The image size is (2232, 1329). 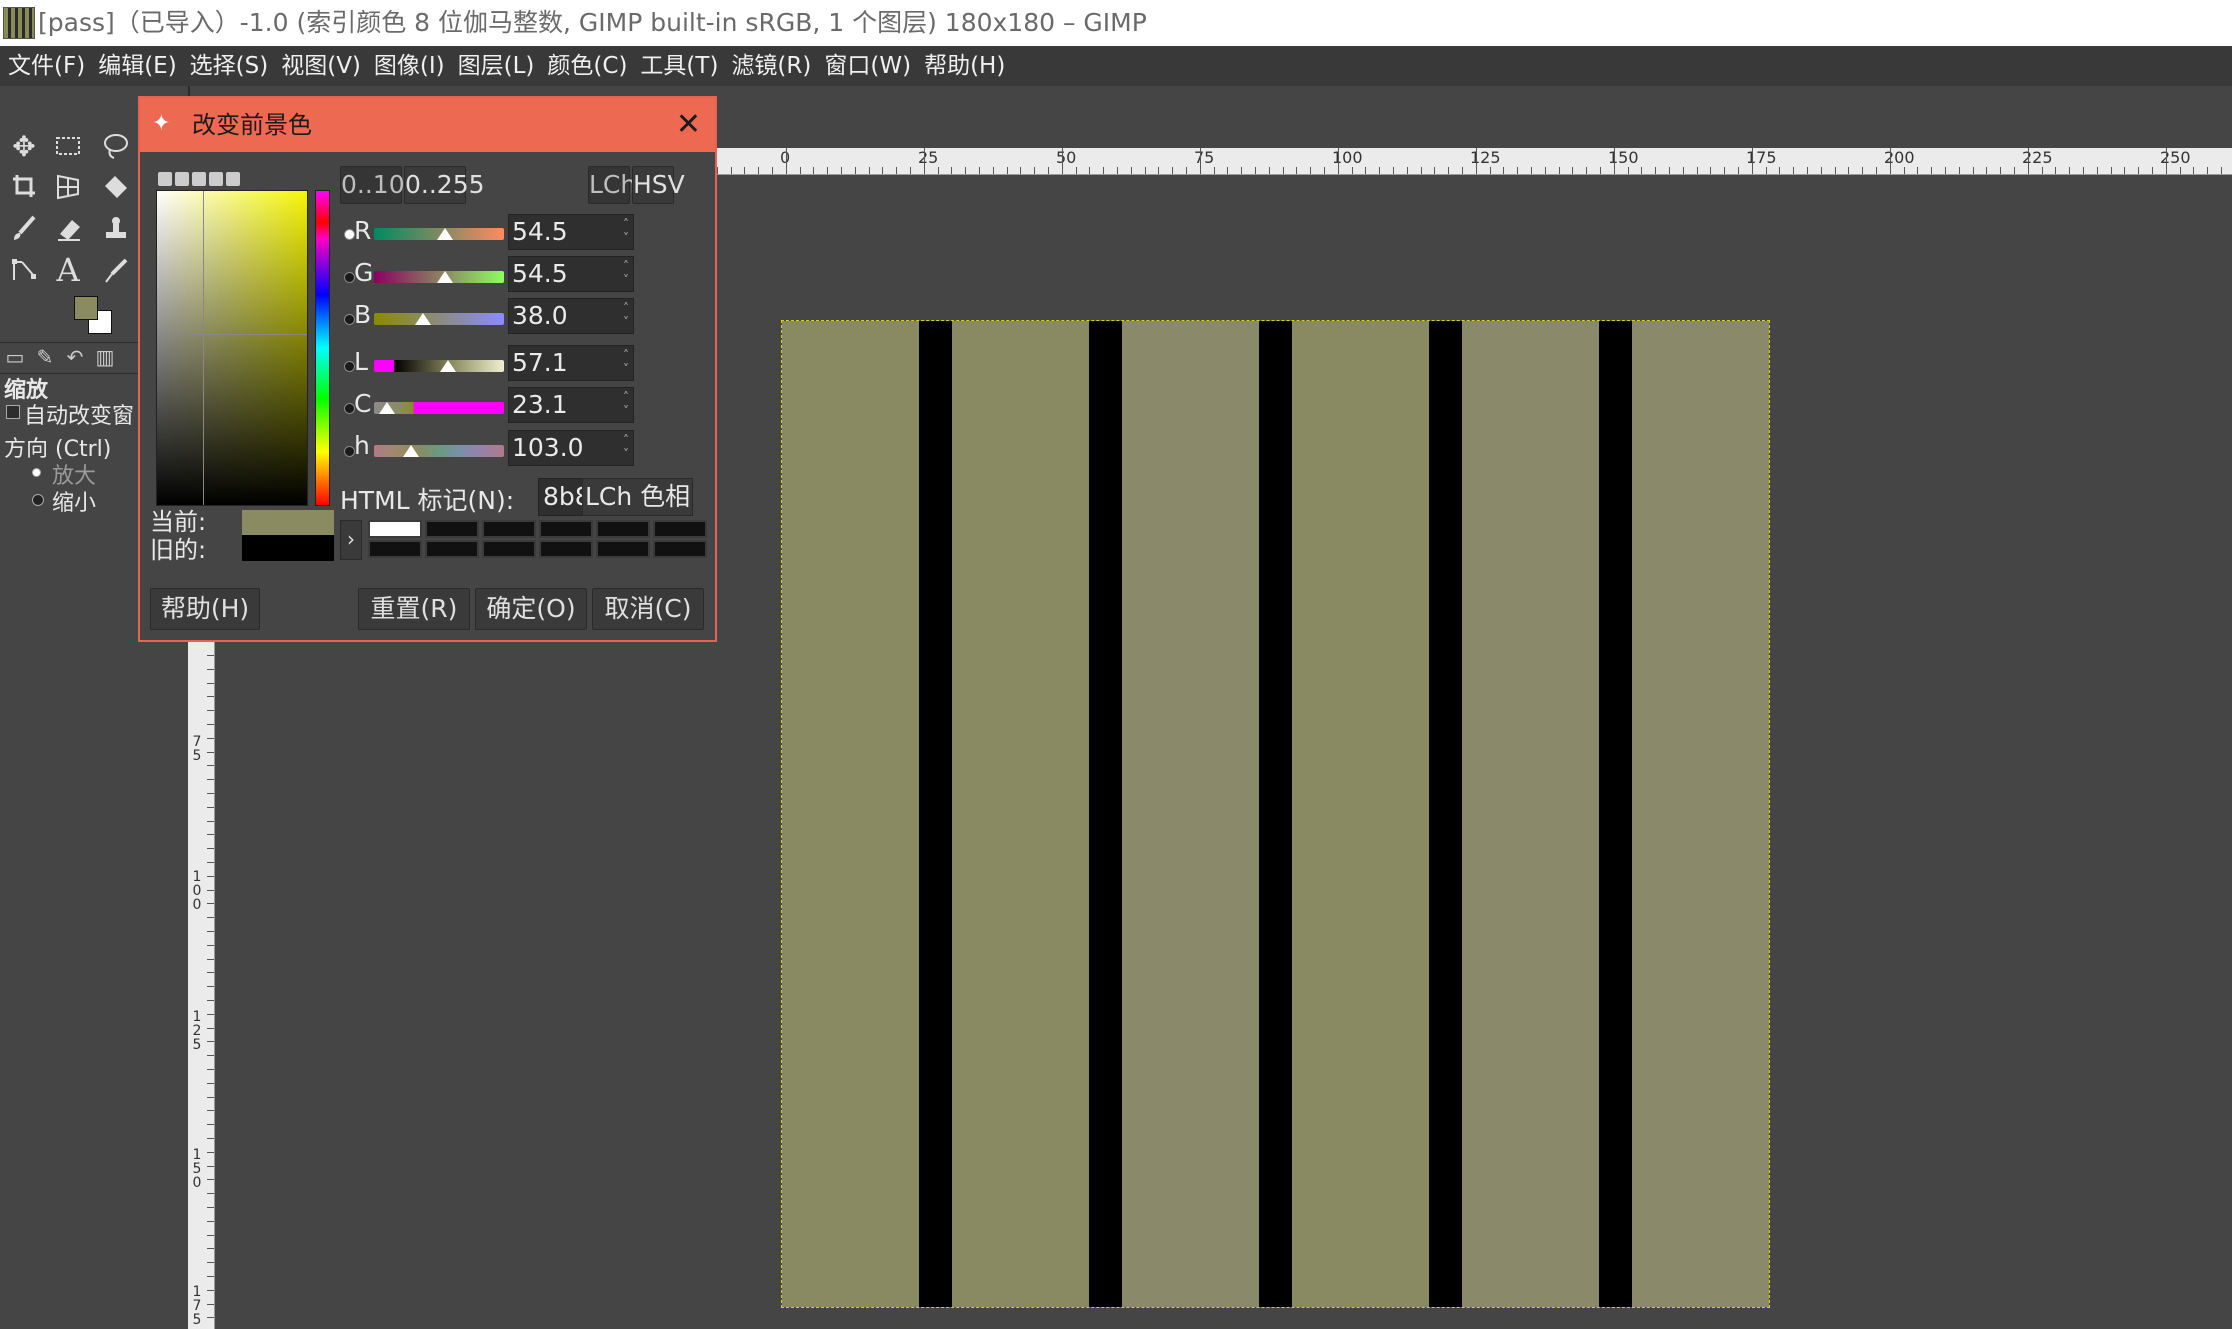 What do you see at coordinates (444, 277) in the screenshot?
I see `channel-g-slider-handle` at bounding box center [444, 277].